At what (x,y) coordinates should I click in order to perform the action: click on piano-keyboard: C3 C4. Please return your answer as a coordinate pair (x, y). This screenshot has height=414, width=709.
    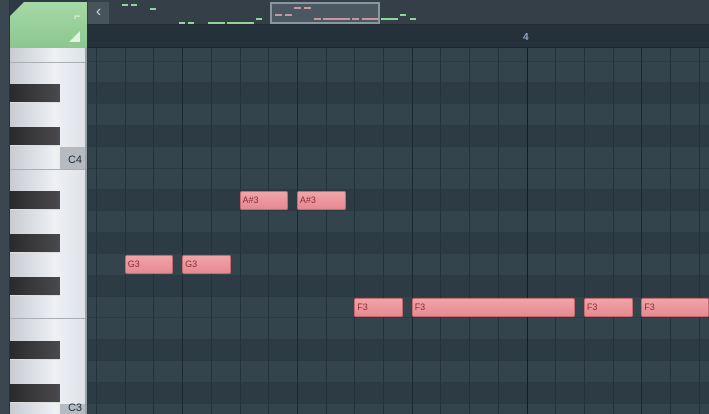
    Looking at the image, I should click on (48, 231).